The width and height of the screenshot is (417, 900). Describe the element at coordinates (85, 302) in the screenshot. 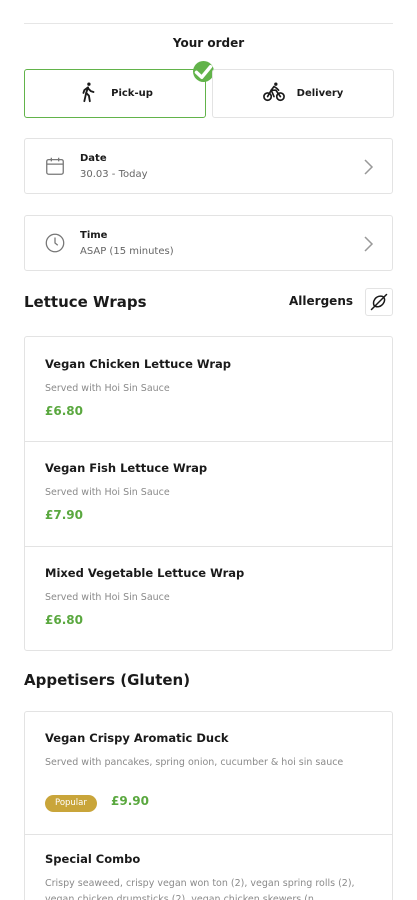

I see `section-title-lettuce-wraps: Lettuce Wraps` at that location.